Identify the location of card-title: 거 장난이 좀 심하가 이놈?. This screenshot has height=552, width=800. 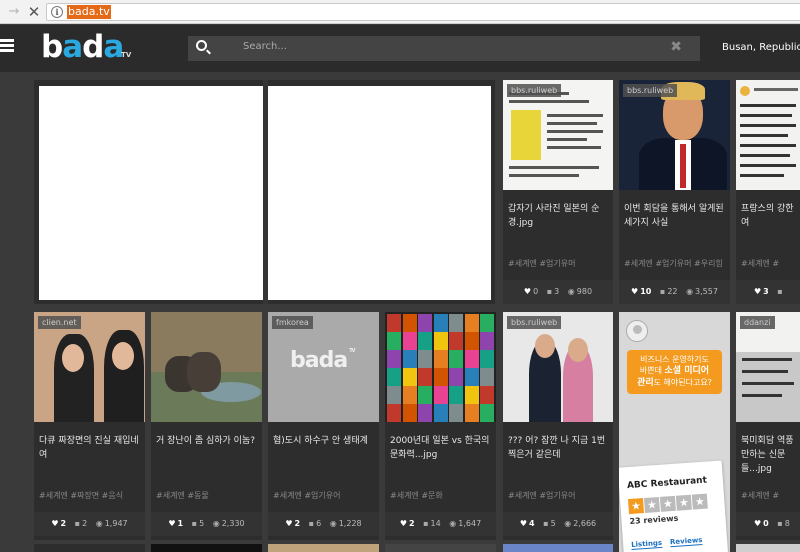
(206, 441).